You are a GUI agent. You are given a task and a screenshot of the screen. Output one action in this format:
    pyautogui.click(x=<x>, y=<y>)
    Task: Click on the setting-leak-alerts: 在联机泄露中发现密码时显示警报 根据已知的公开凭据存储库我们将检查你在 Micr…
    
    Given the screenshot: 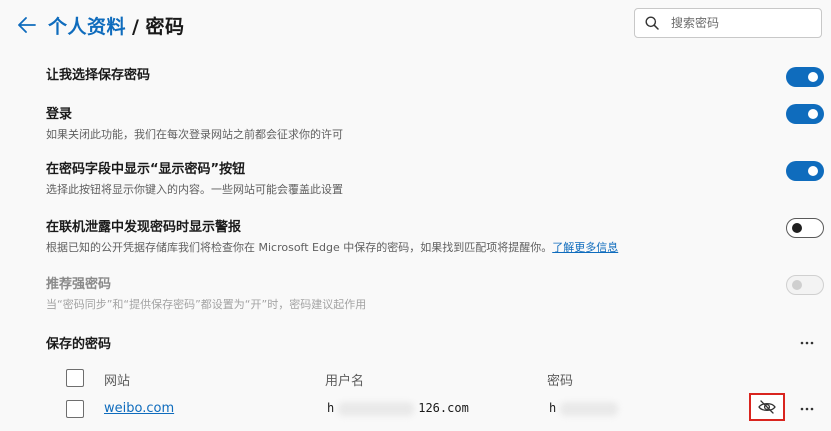 What is the action you would take?
    pyautogui.click(x=435, y=237)
    